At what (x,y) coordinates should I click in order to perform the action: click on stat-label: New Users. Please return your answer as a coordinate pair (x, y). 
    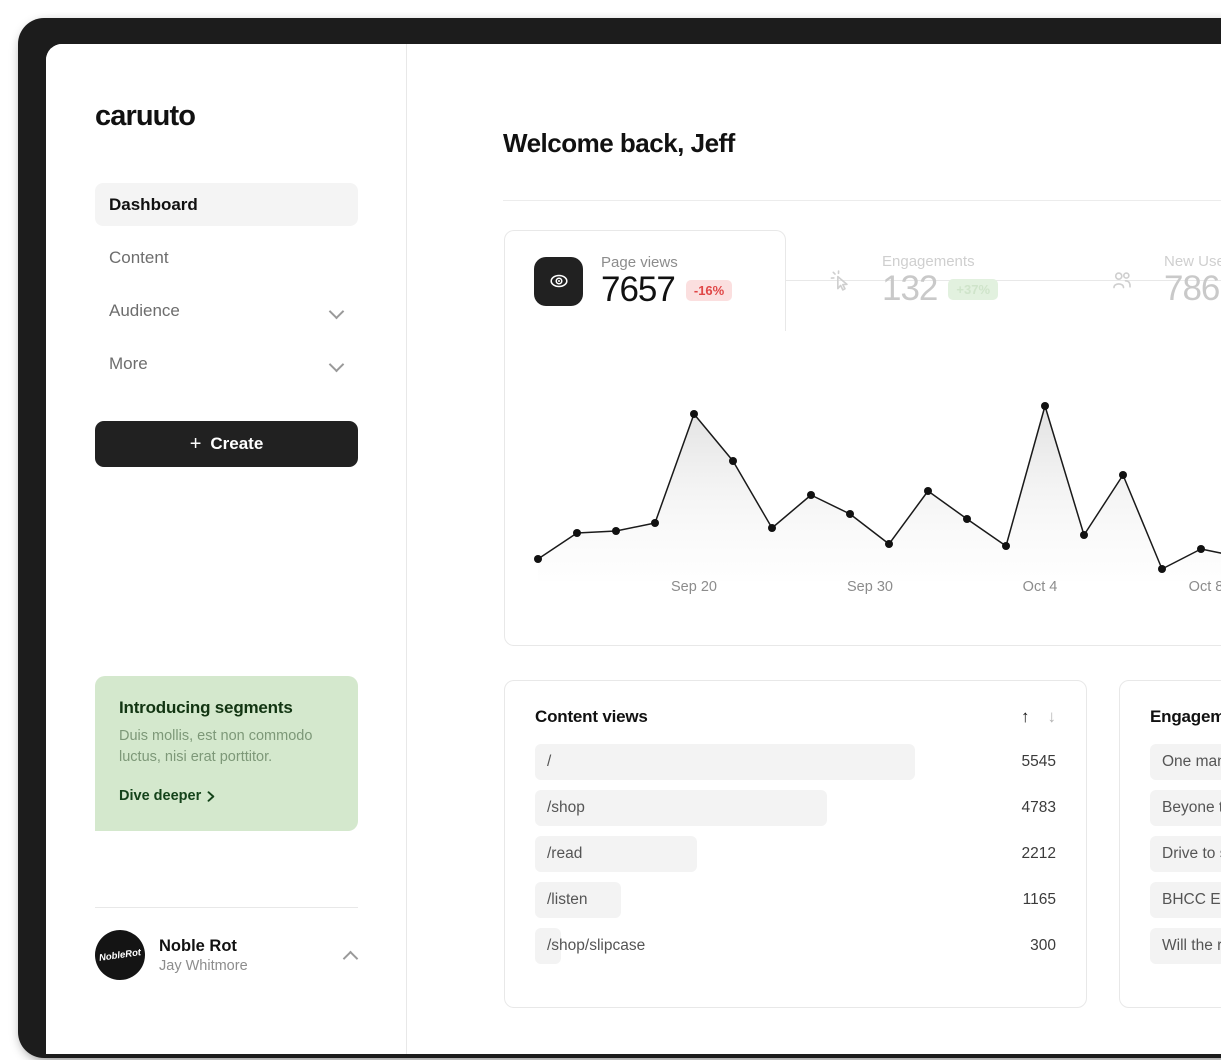
    Looking at the image, I should click on (1192, 262).